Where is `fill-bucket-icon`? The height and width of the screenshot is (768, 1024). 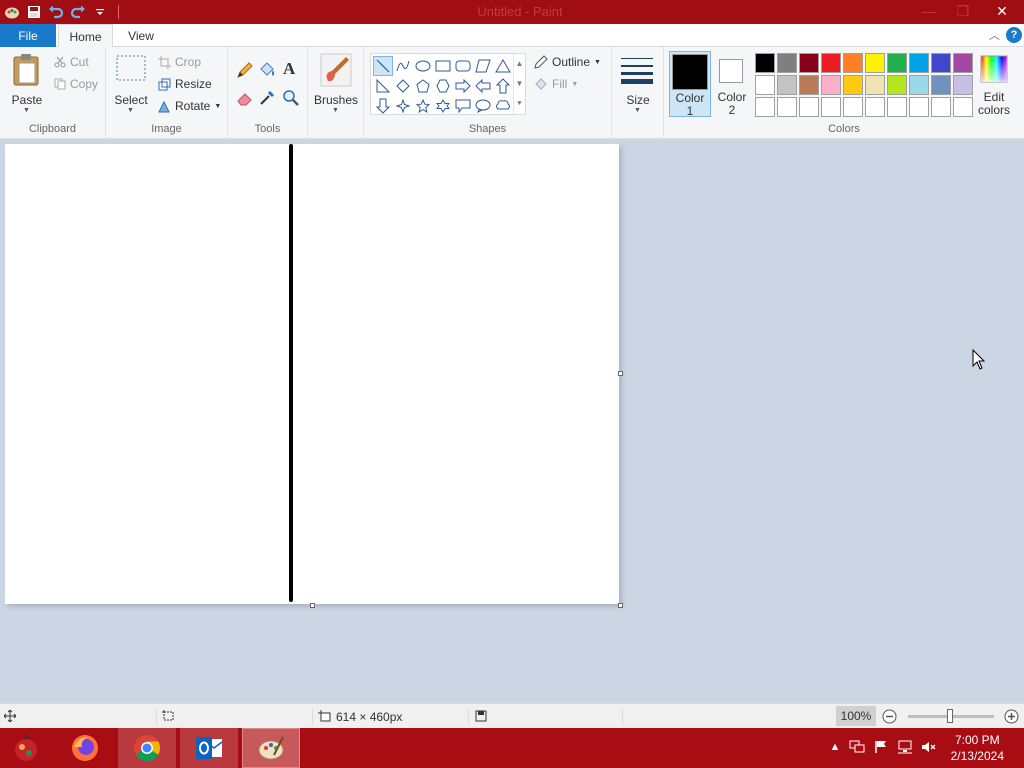
fill-bucket-icon is located at coordinates (267, 71).